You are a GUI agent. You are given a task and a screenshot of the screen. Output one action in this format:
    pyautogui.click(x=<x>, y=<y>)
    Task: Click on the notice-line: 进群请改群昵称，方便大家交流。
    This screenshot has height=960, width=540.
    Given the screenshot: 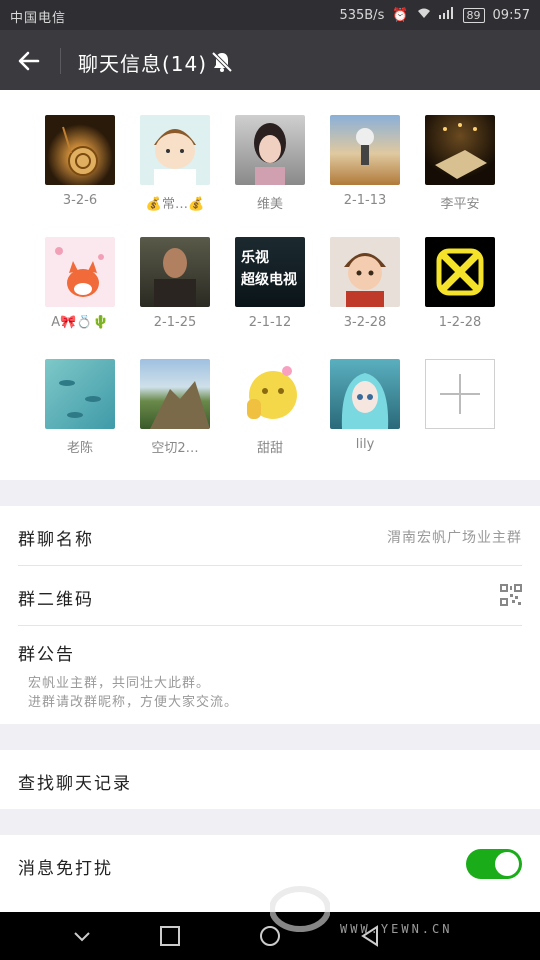 What is the action you would take?
    pyautogui.click(x=133, y=702)
    